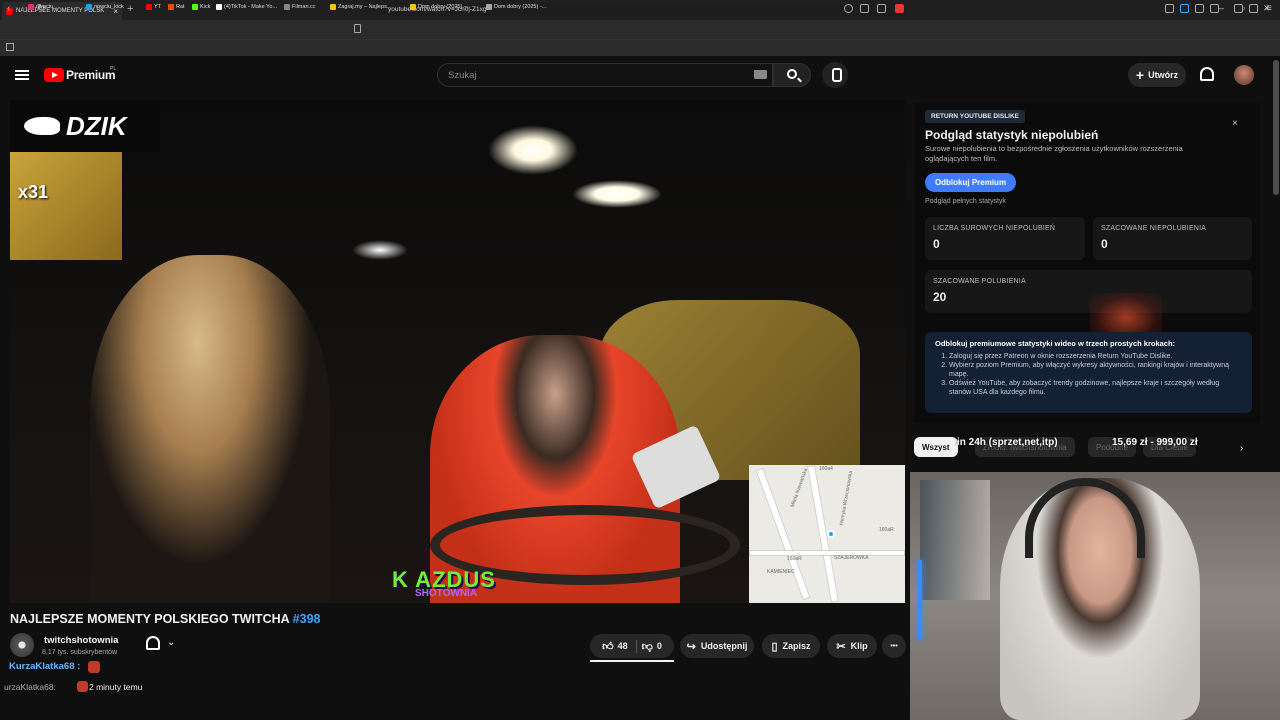 This screenshot has width=1280, height=720. I want to click on zoom-icon, so click(848, 8).